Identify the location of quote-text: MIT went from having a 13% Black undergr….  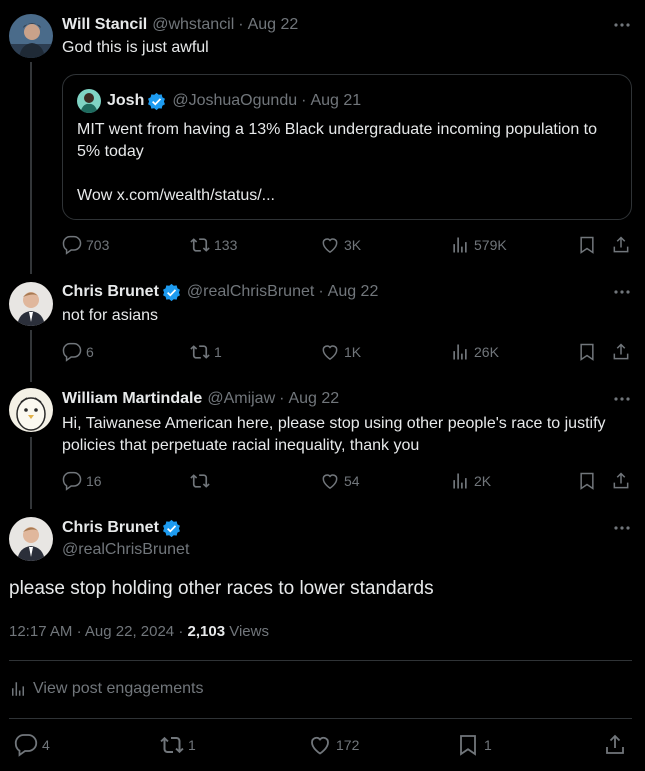
(337, 140).